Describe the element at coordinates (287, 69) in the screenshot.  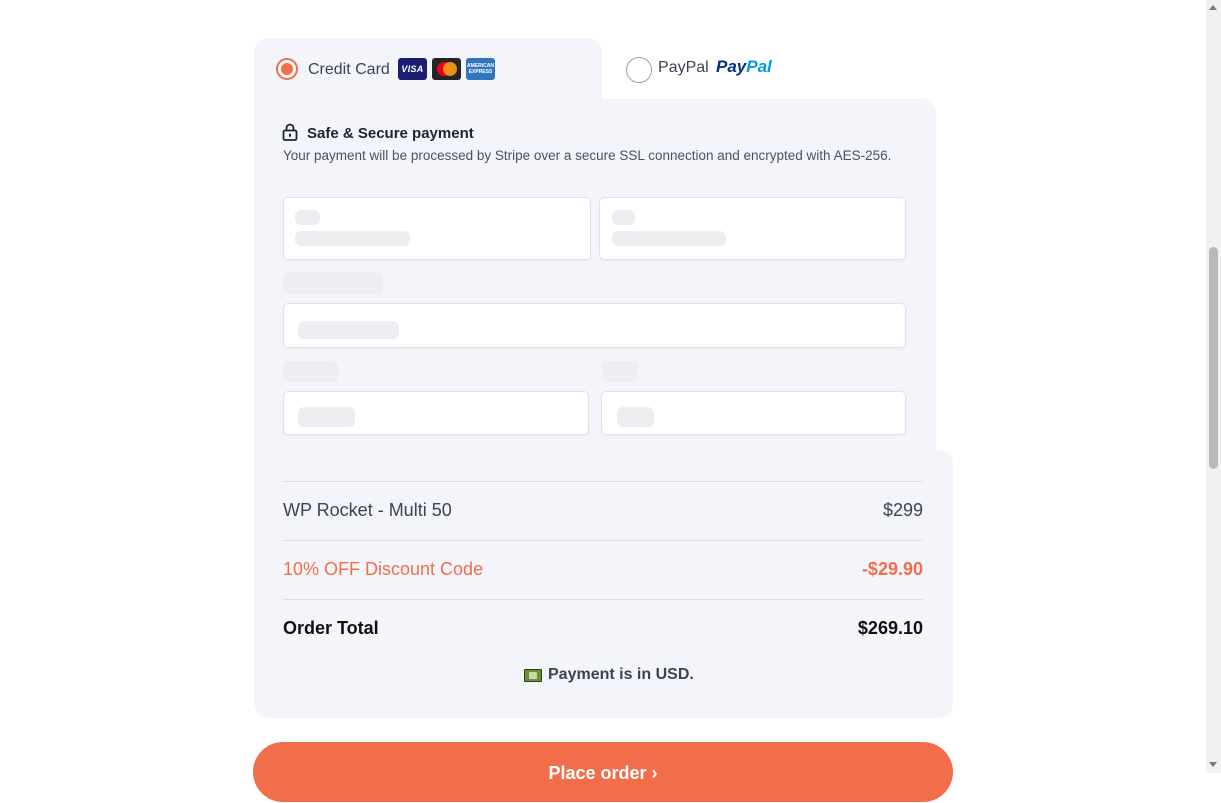
I see `credit-card-radio` at that location.